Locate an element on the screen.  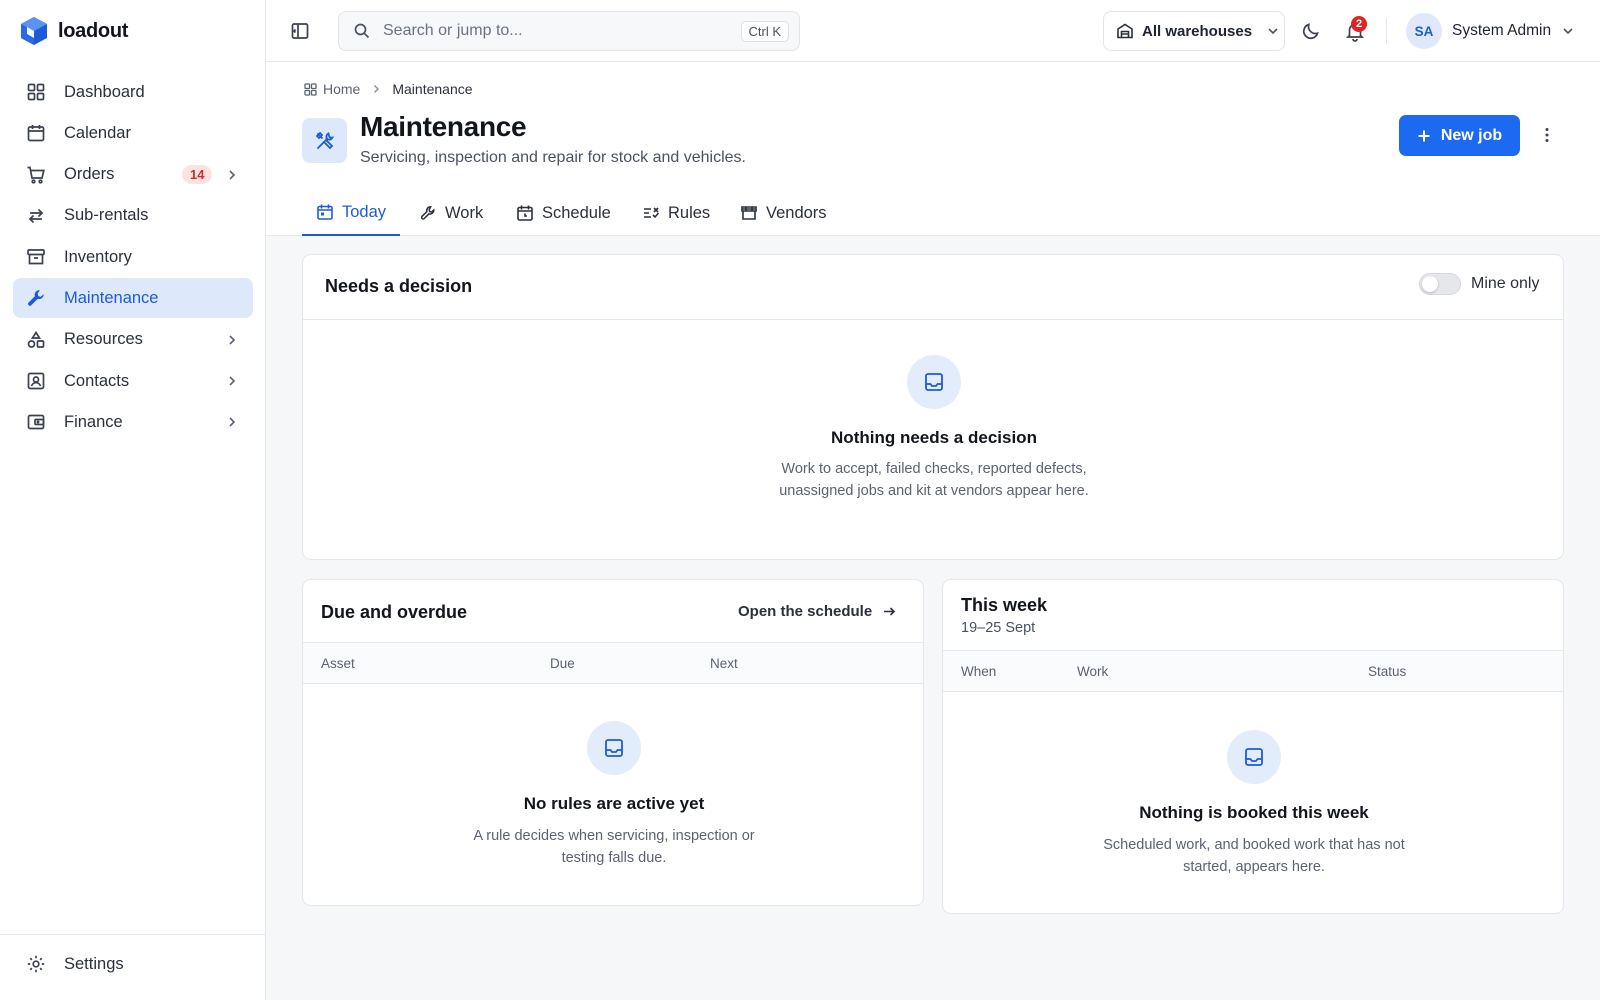
new-job-button: New job is located at coordinates (1459, 135).